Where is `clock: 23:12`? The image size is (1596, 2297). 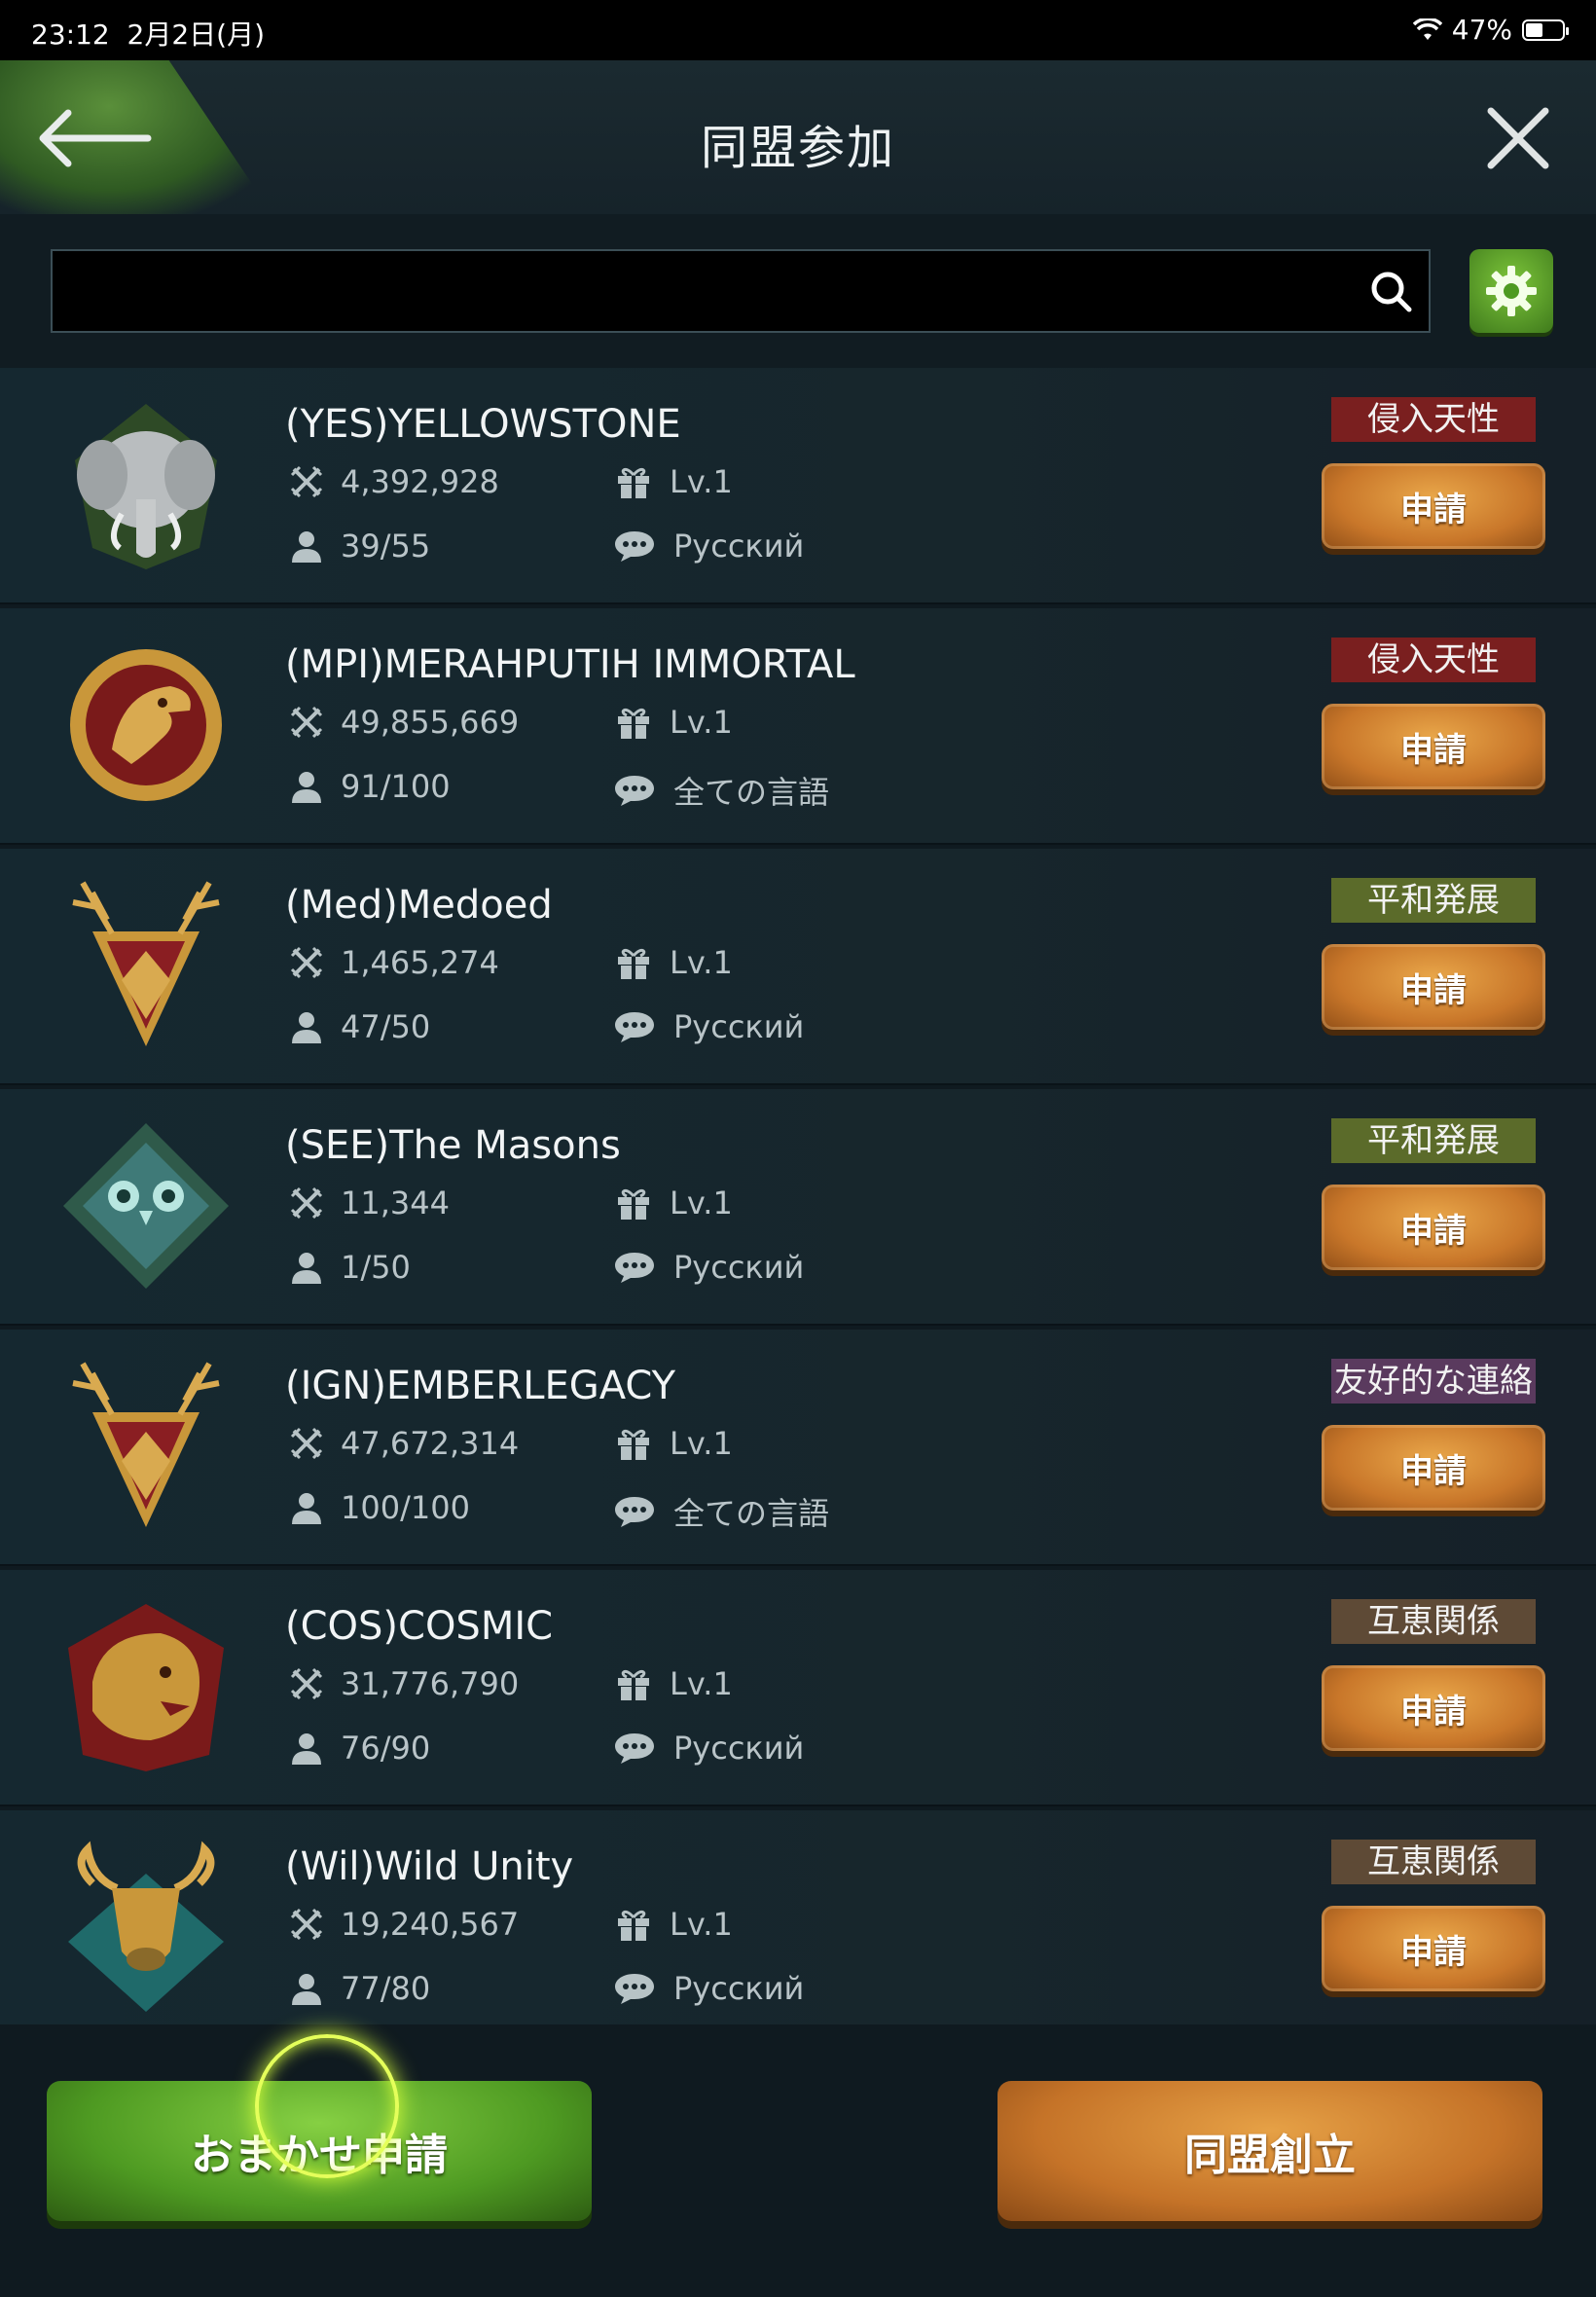
clock: 23:12 is located at coordinates (71, 34).